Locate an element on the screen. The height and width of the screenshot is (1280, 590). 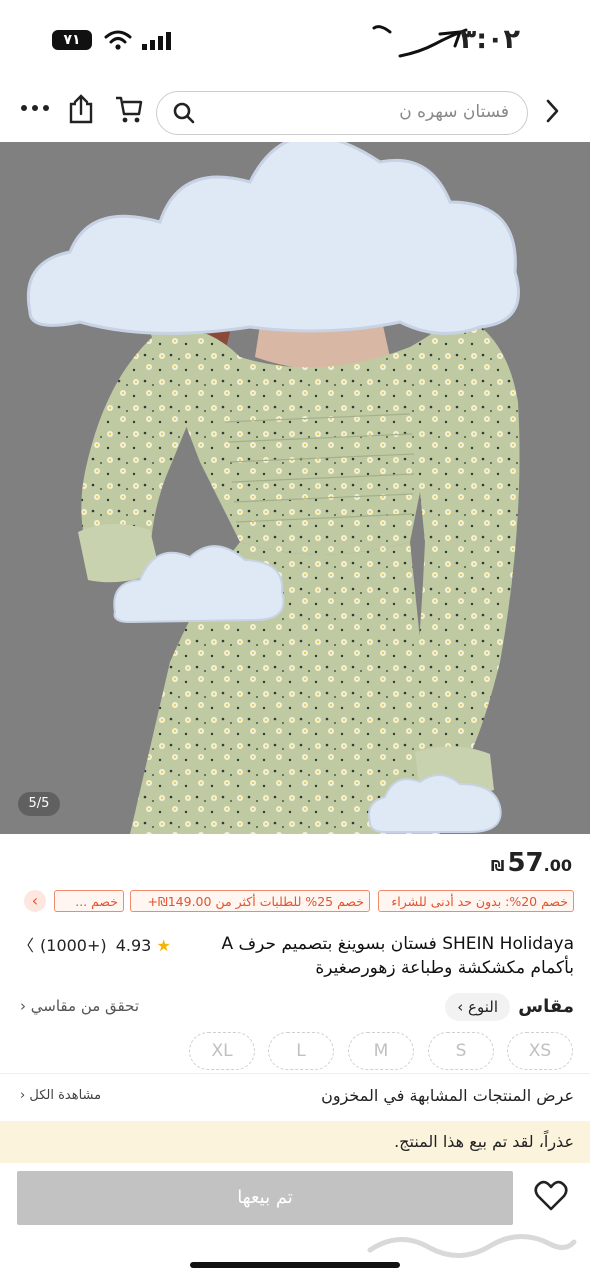
signal-icon is located at coordinates (156, 41).